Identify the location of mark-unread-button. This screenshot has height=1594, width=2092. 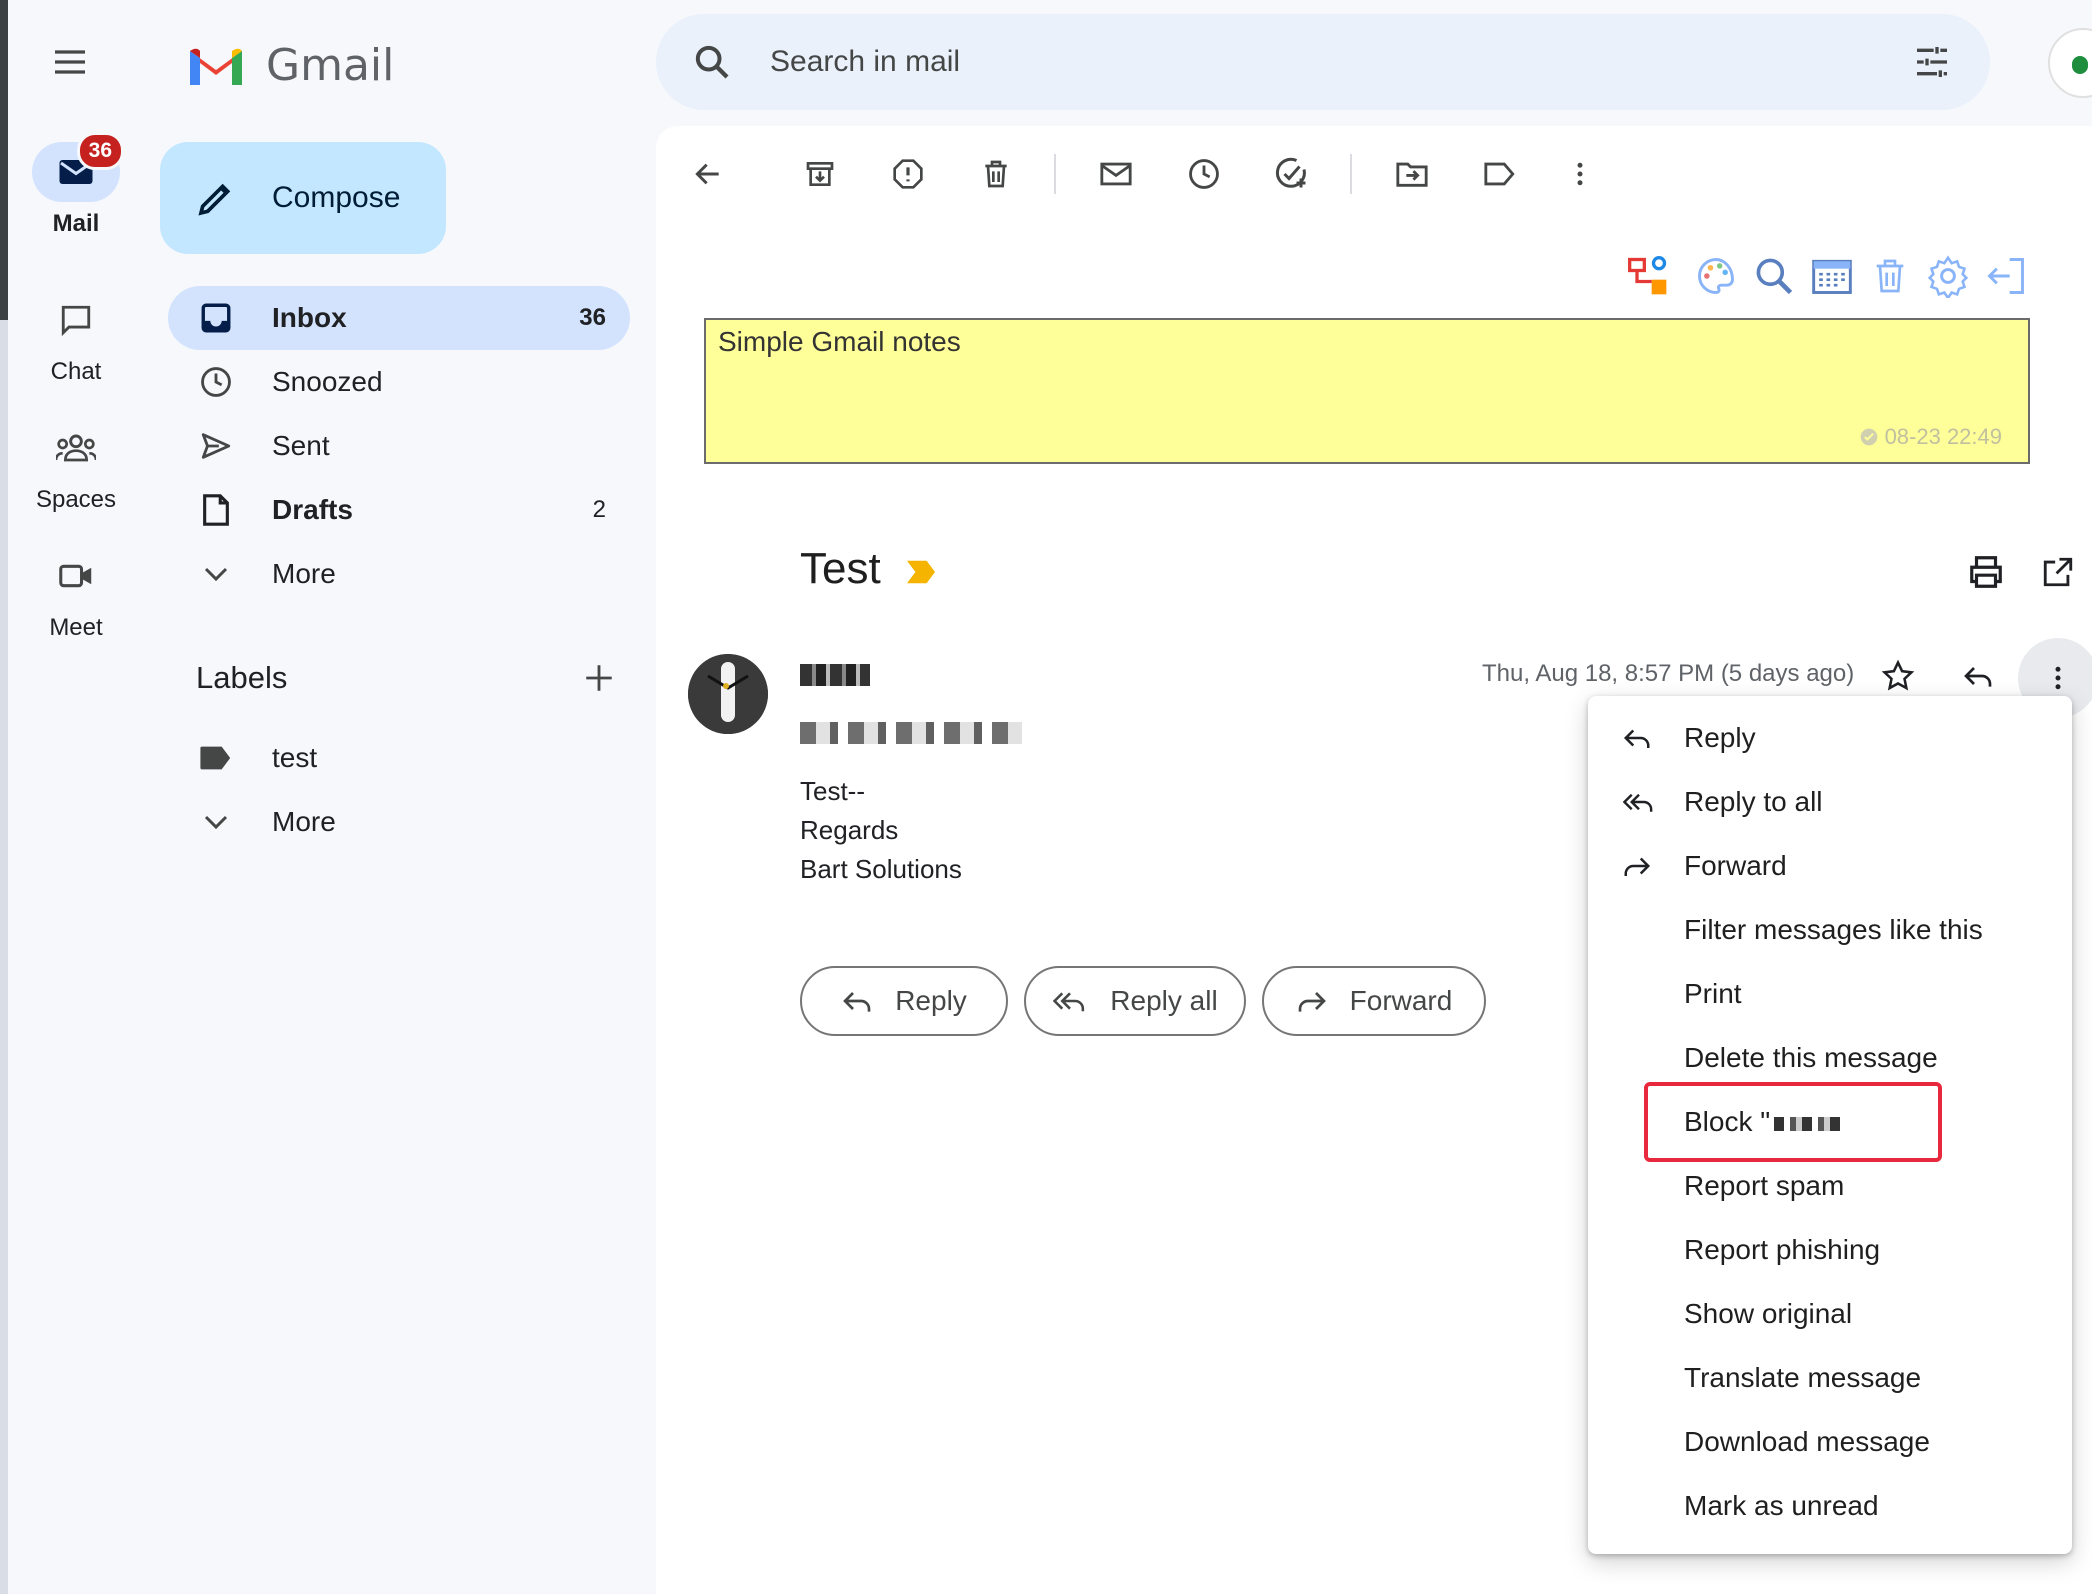
(1116, 174).